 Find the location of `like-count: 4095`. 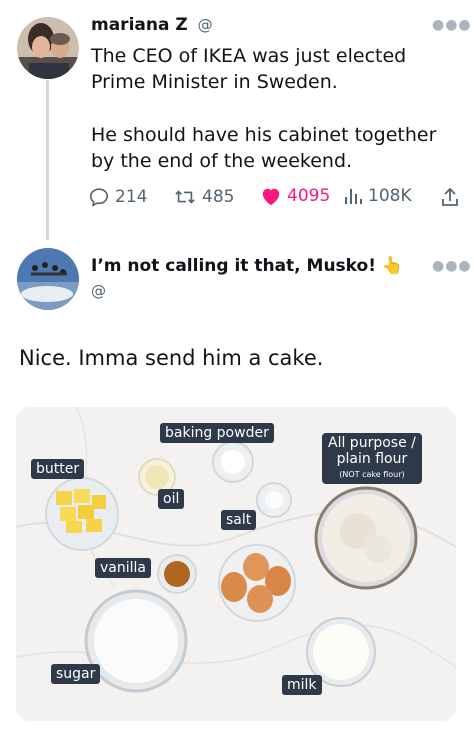

like-count: 4095 is located at coordinates (309, 196).